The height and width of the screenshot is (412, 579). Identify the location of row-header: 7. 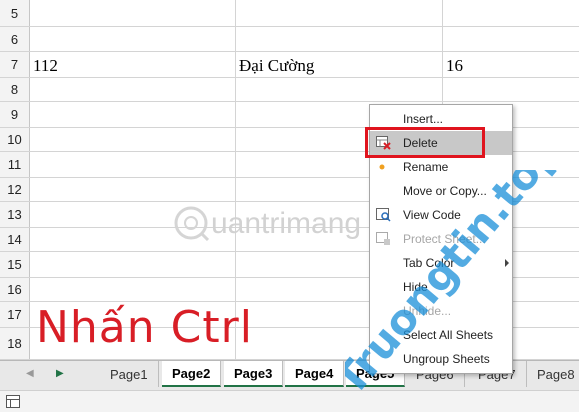
(15, 64).